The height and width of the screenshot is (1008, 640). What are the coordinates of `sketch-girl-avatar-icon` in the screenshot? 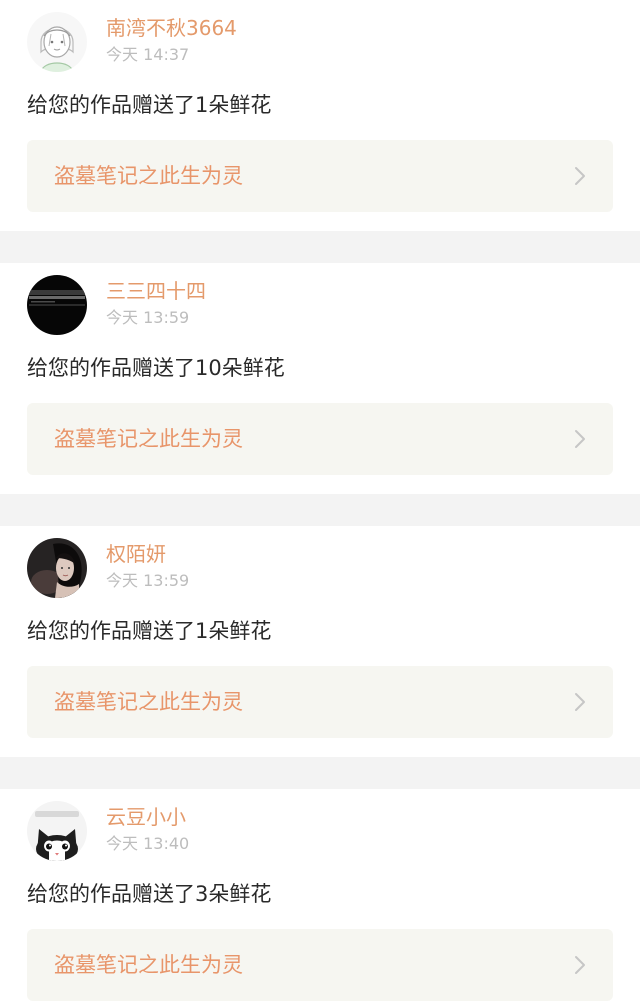 It's located at (57, 42).